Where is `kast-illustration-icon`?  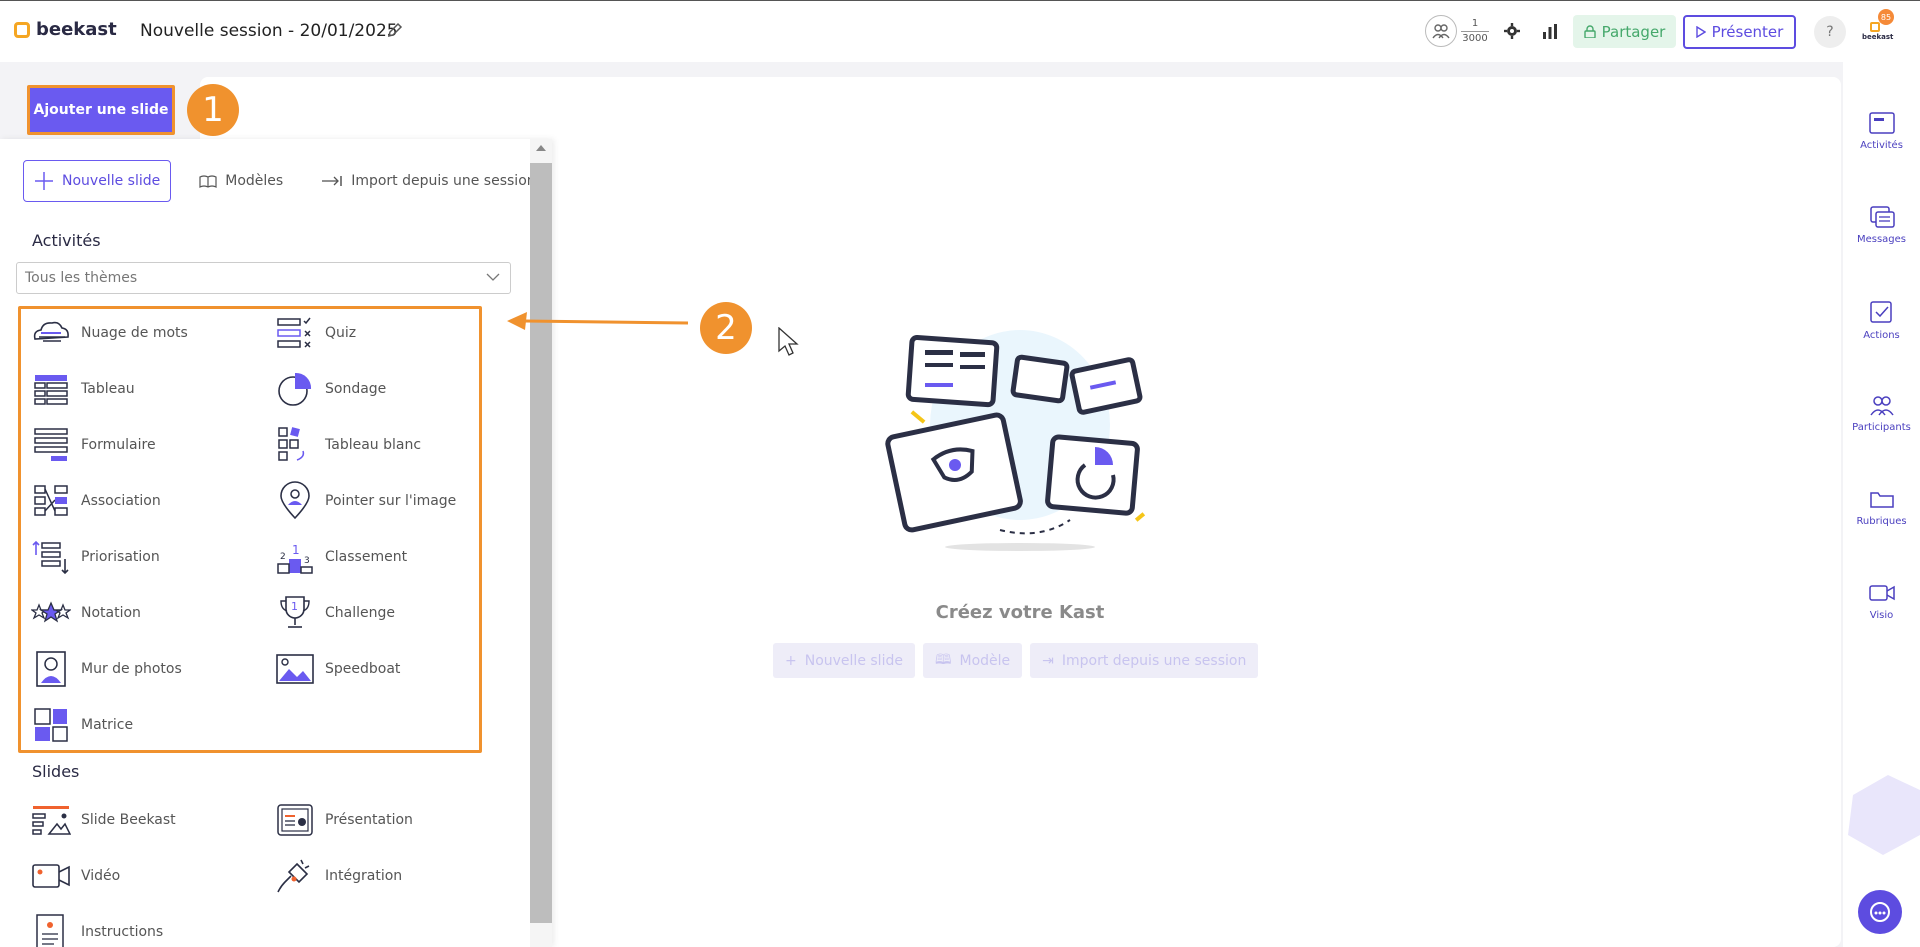
kast-illustration-icon is located at coordinates (1015, 440).